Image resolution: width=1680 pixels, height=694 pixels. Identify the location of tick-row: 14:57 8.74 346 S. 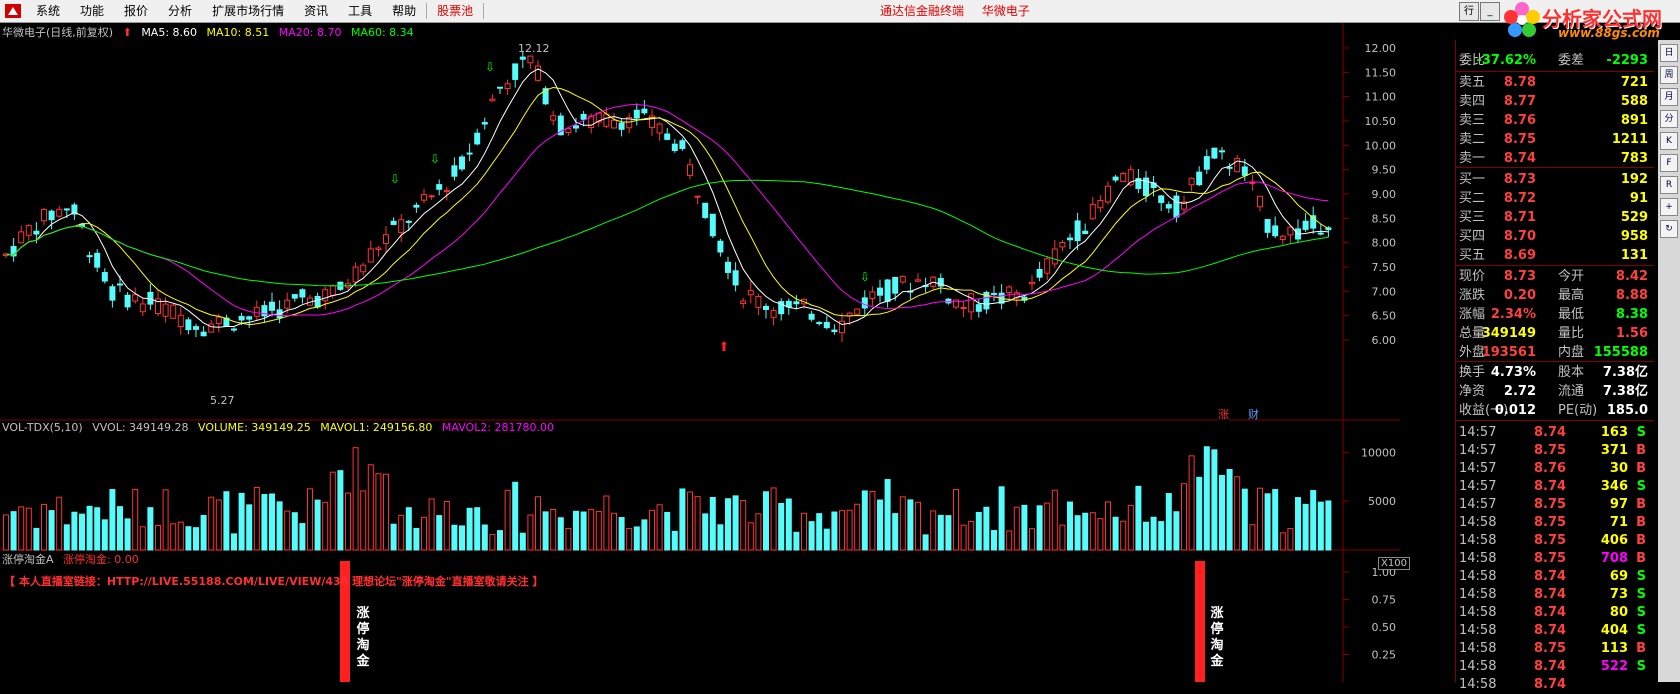
(1555, 486).